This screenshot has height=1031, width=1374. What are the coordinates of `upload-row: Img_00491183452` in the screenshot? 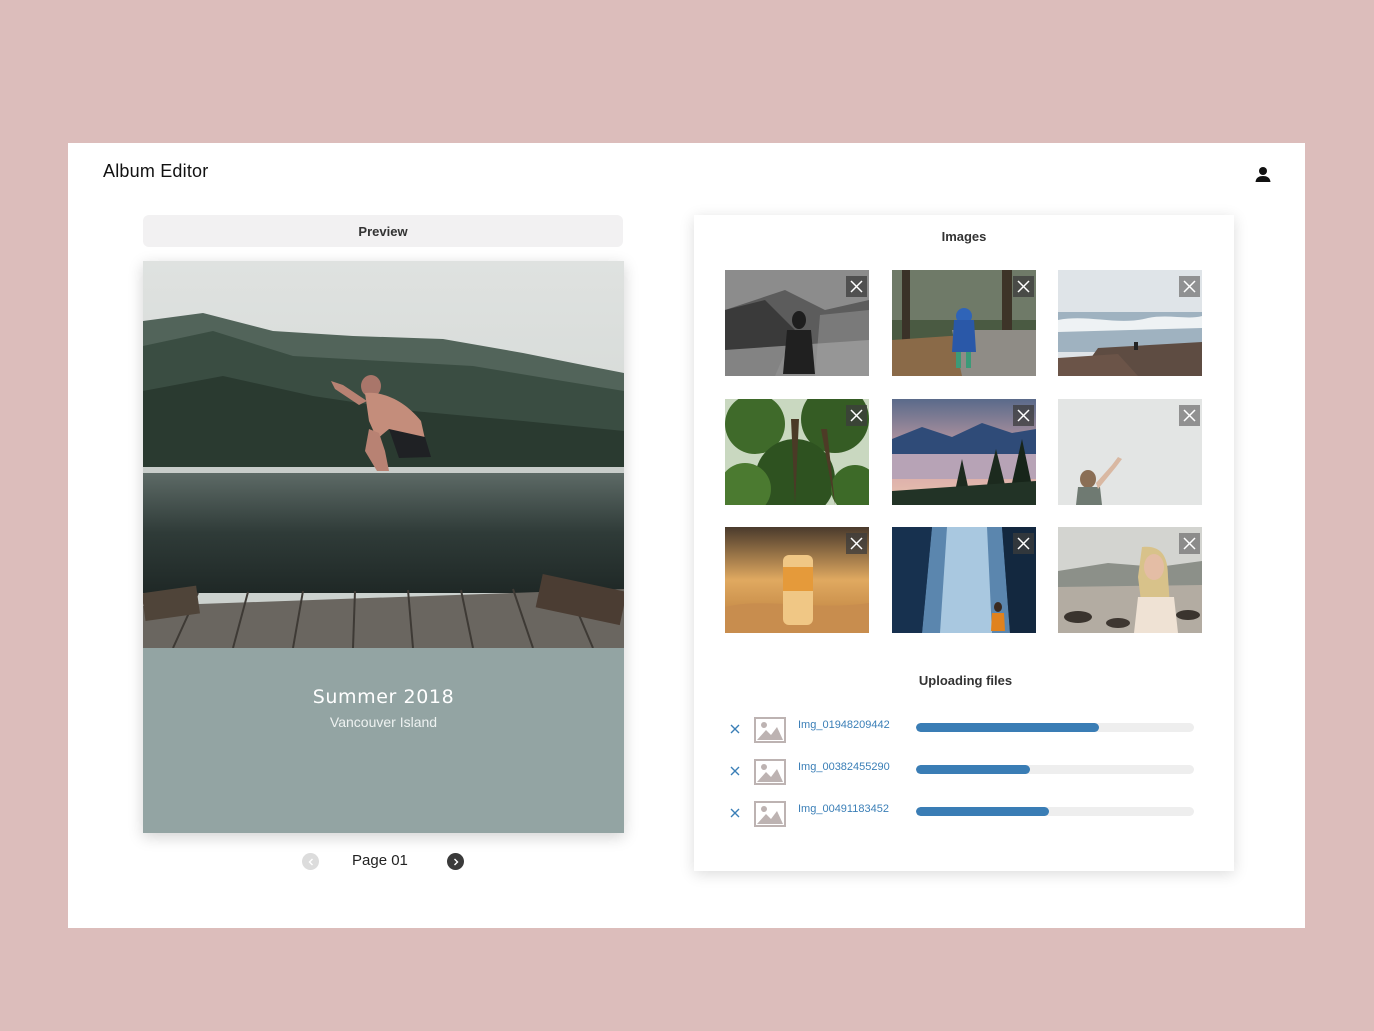 It's located at (964, 815).